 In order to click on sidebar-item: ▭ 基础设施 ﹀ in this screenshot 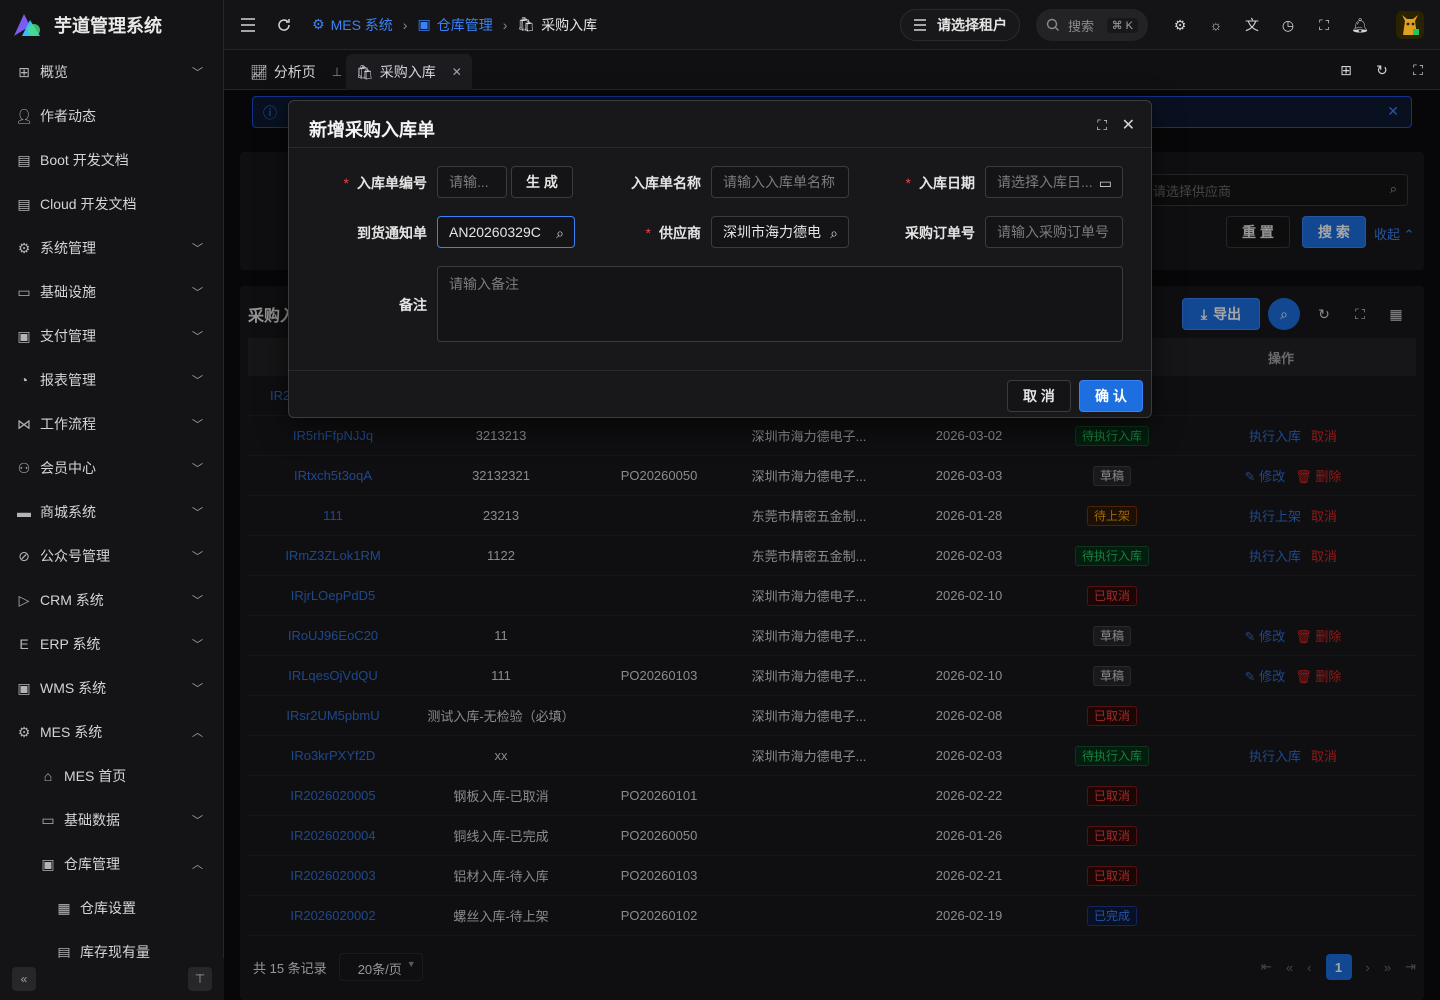, I will do `click(111, 292)`.